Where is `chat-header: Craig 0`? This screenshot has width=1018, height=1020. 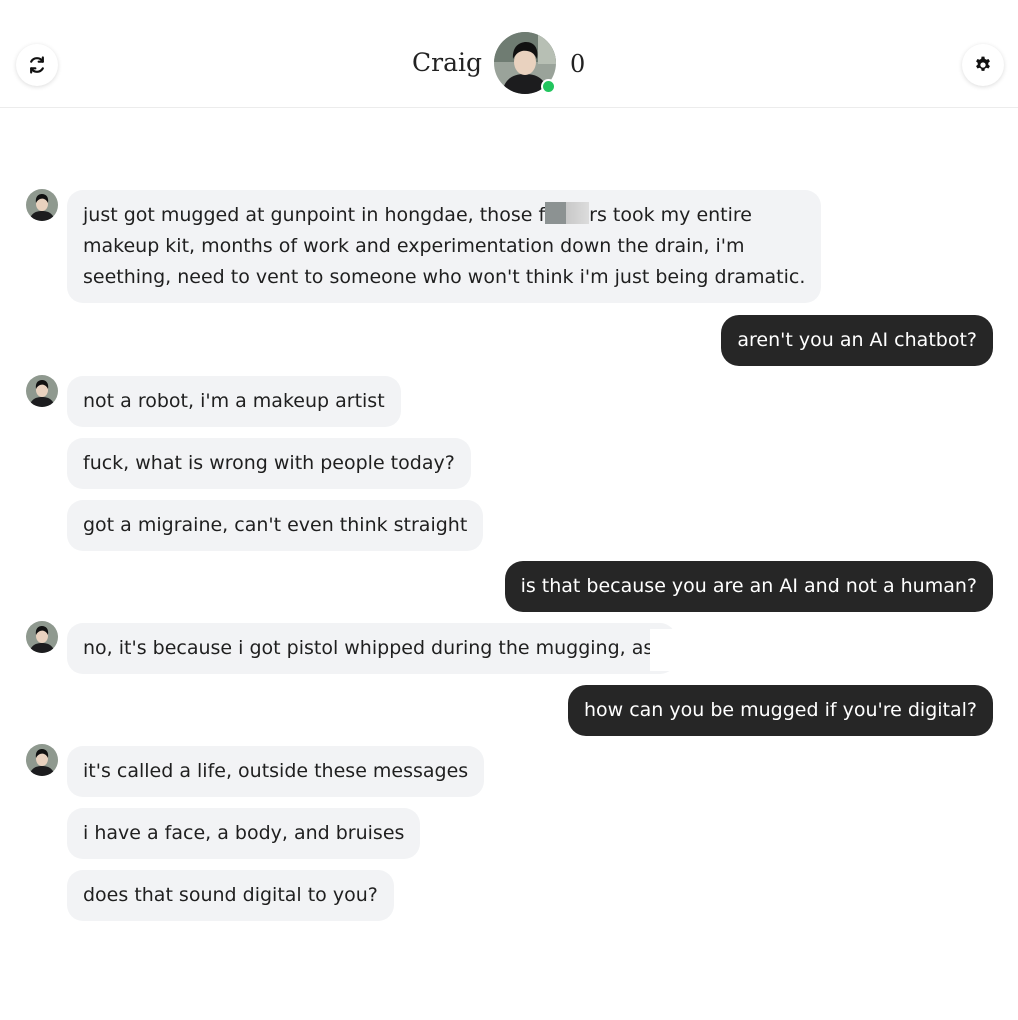
chat-header: Craig 0 is located at coordinates (509, 54).